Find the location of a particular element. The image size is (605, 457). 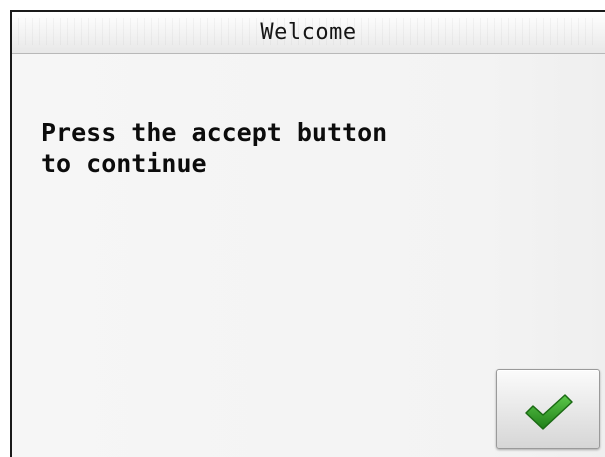

instruction-message: Press the accept button to continue is located at coordinates (214, 148).